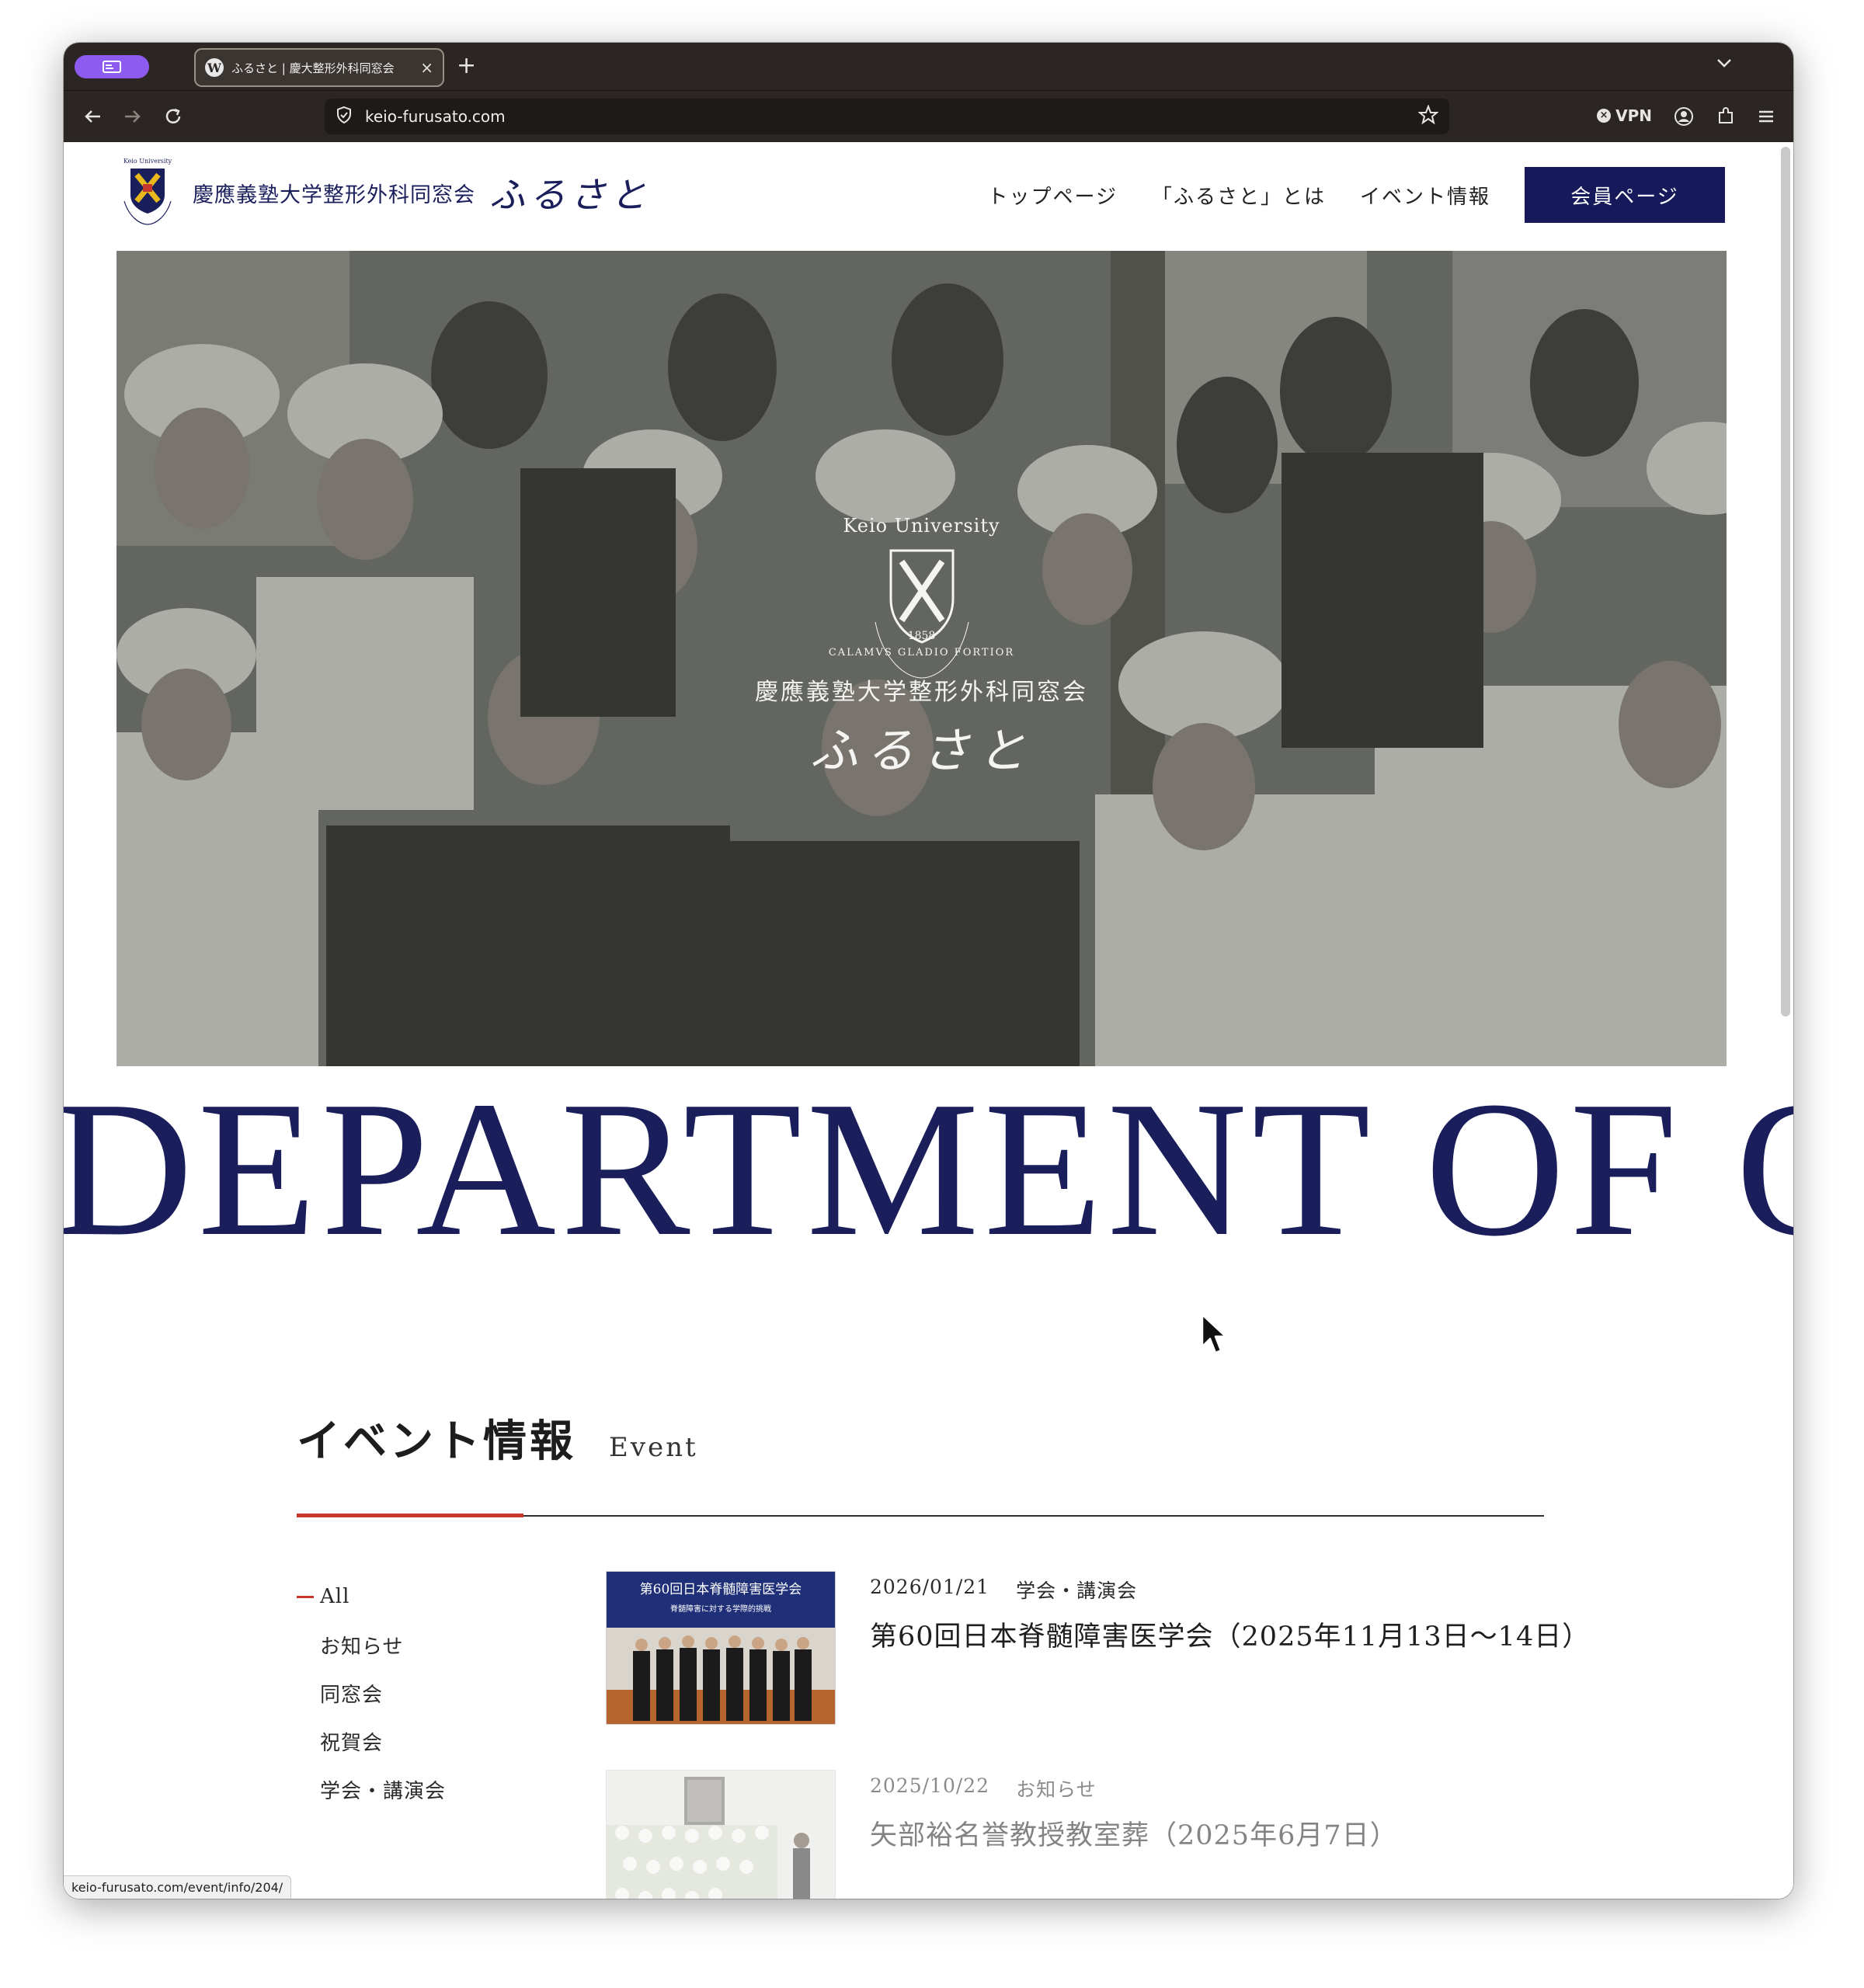 The height and width of the screenshot is (1988, 1864). I want to click on address-bar: keio-furusato.com, so click(887, 116).